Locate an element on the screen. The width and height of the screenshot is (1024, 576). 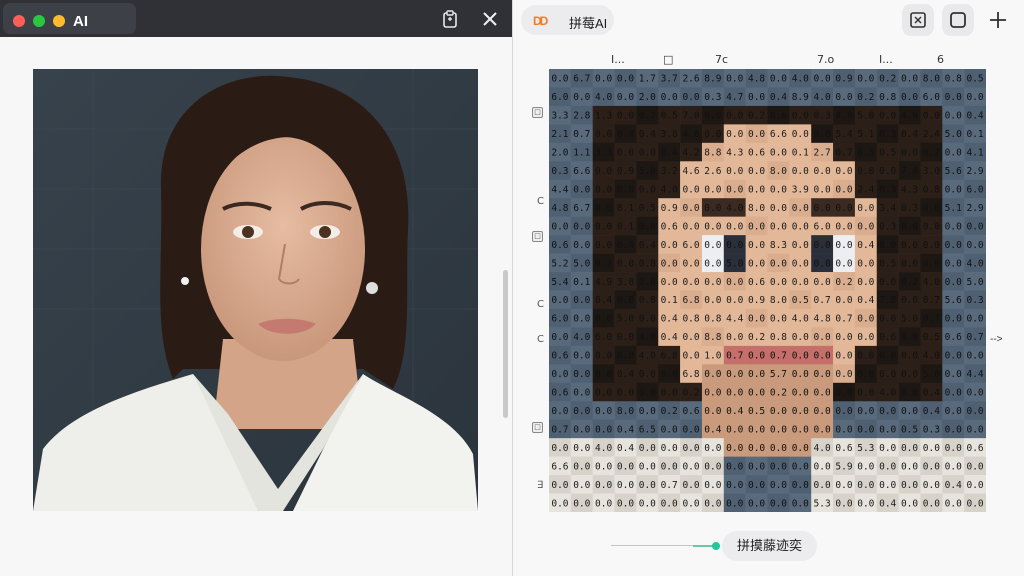
mosaic-value: 6.6 is located at coordinates (581, 171).